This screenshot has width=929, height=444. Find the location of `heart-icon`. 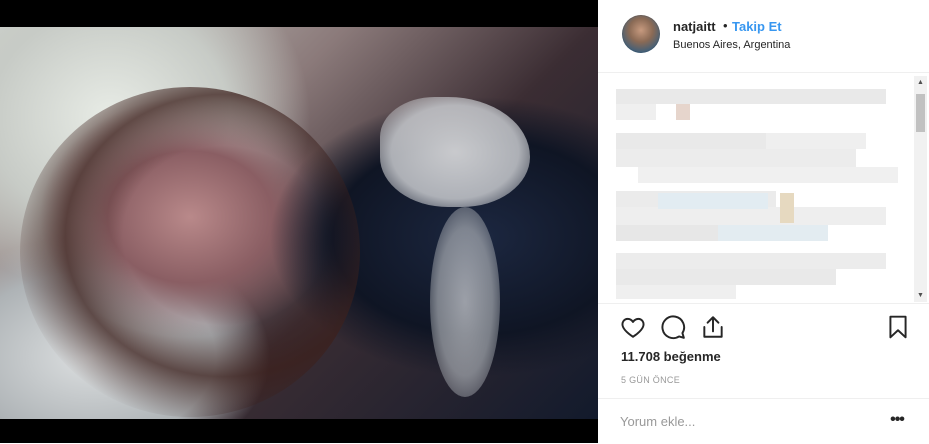

heart-icon is located at coordinates (633, 327).